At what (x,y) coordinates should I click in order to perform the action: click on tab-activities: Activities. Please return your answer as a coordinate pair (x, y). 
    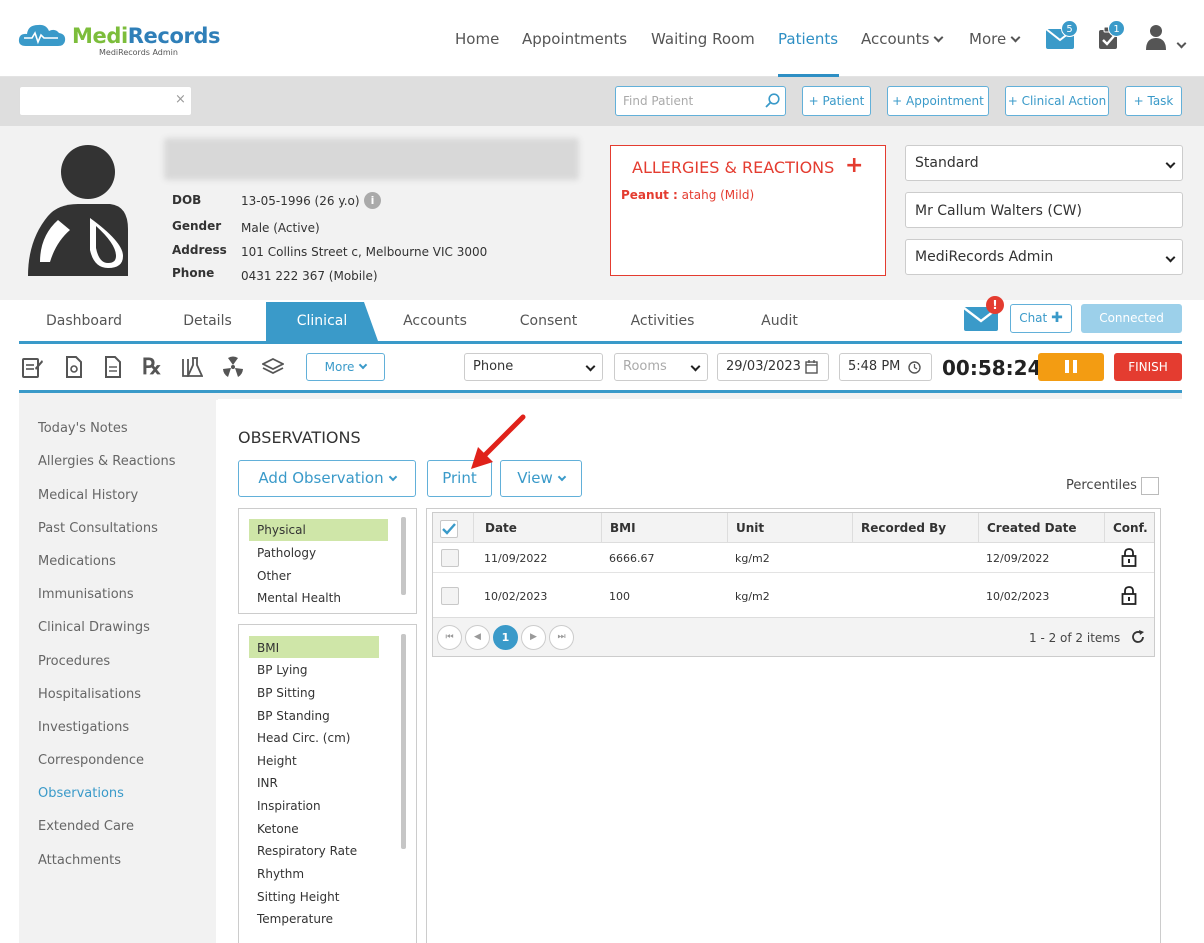
    Looking at the image, I should click on (662, 321).